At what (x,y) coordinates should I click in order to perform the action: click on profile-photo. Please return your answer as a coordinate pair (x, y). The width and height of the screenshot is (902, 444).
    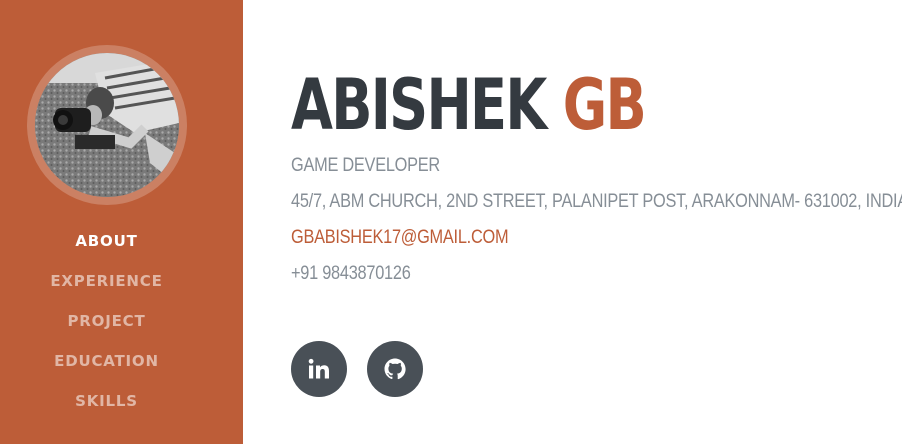
    Looking at the image, I should click on (107, 125).